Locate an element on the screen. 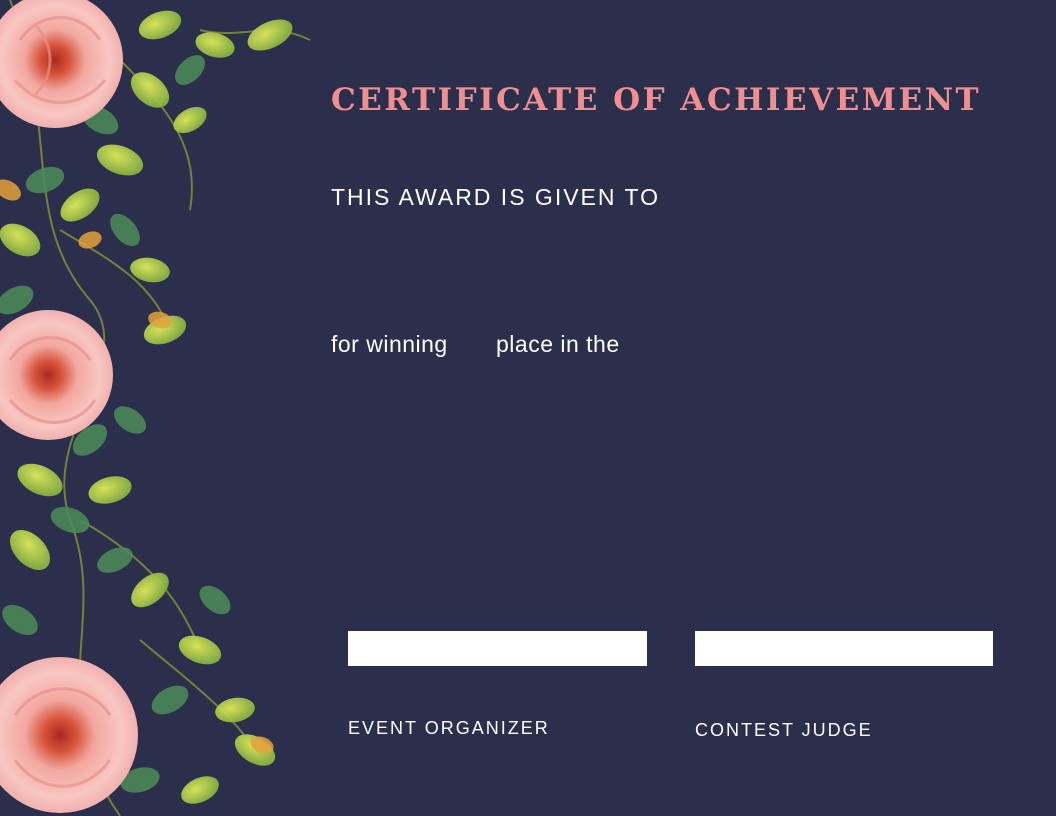 The height and width of the screenshot is (816, 1056). event-organizer-signature-box is located at coordinates (497, 648).